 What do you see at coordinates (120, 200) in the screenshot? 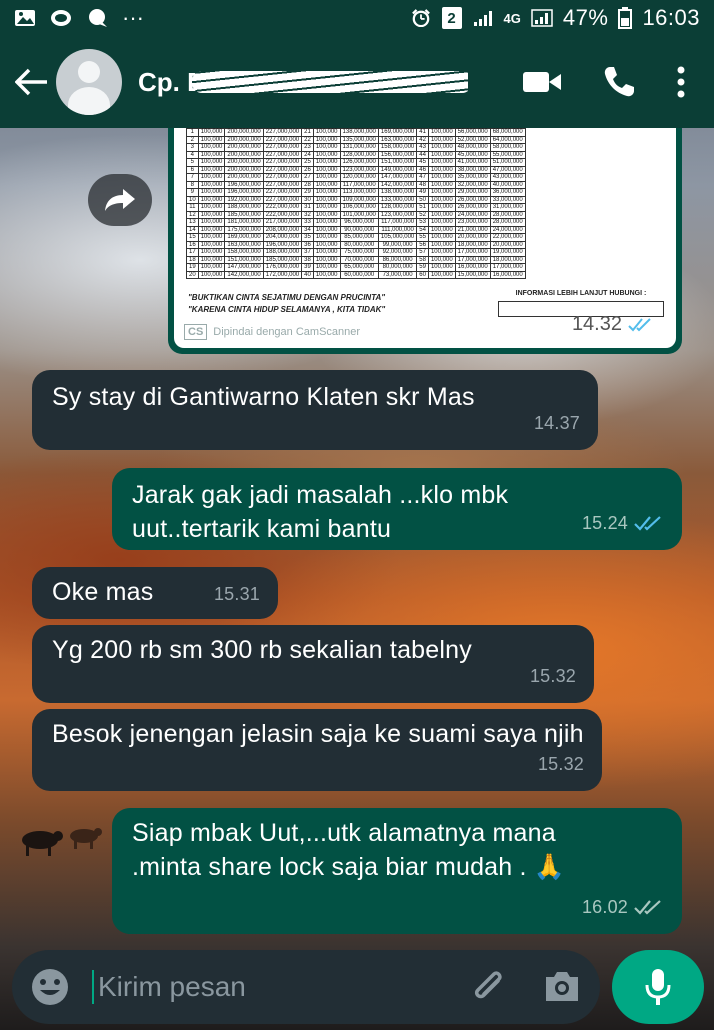
I see `forward-button` at bounding box center [120, 200].